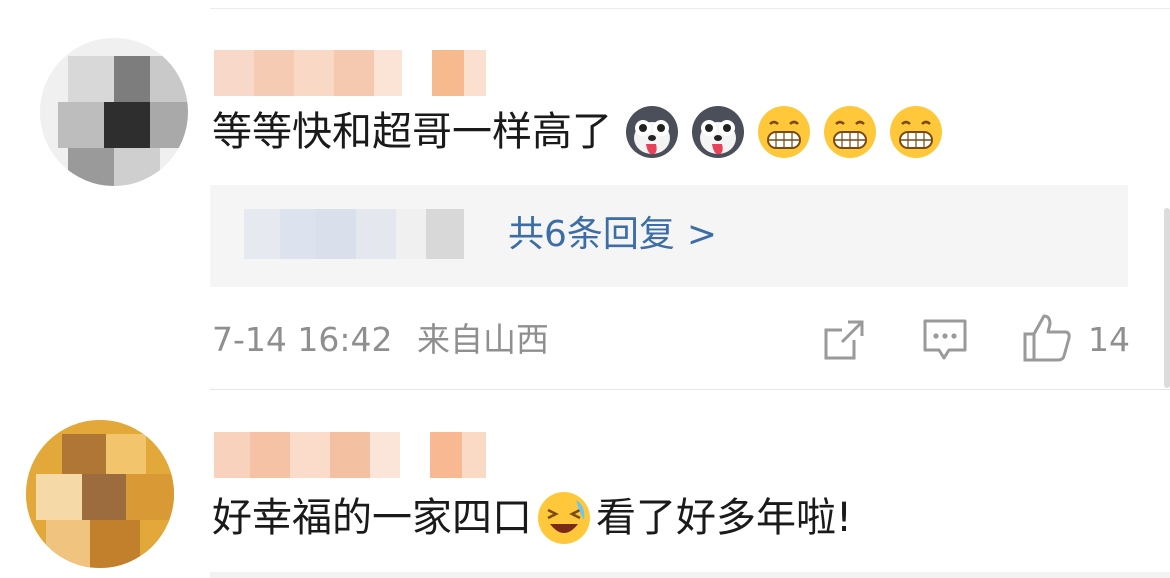  What do you see at coordinates (945, 340) in the screenshot?
I see `comment-icon` at bounding box center [945, 340].